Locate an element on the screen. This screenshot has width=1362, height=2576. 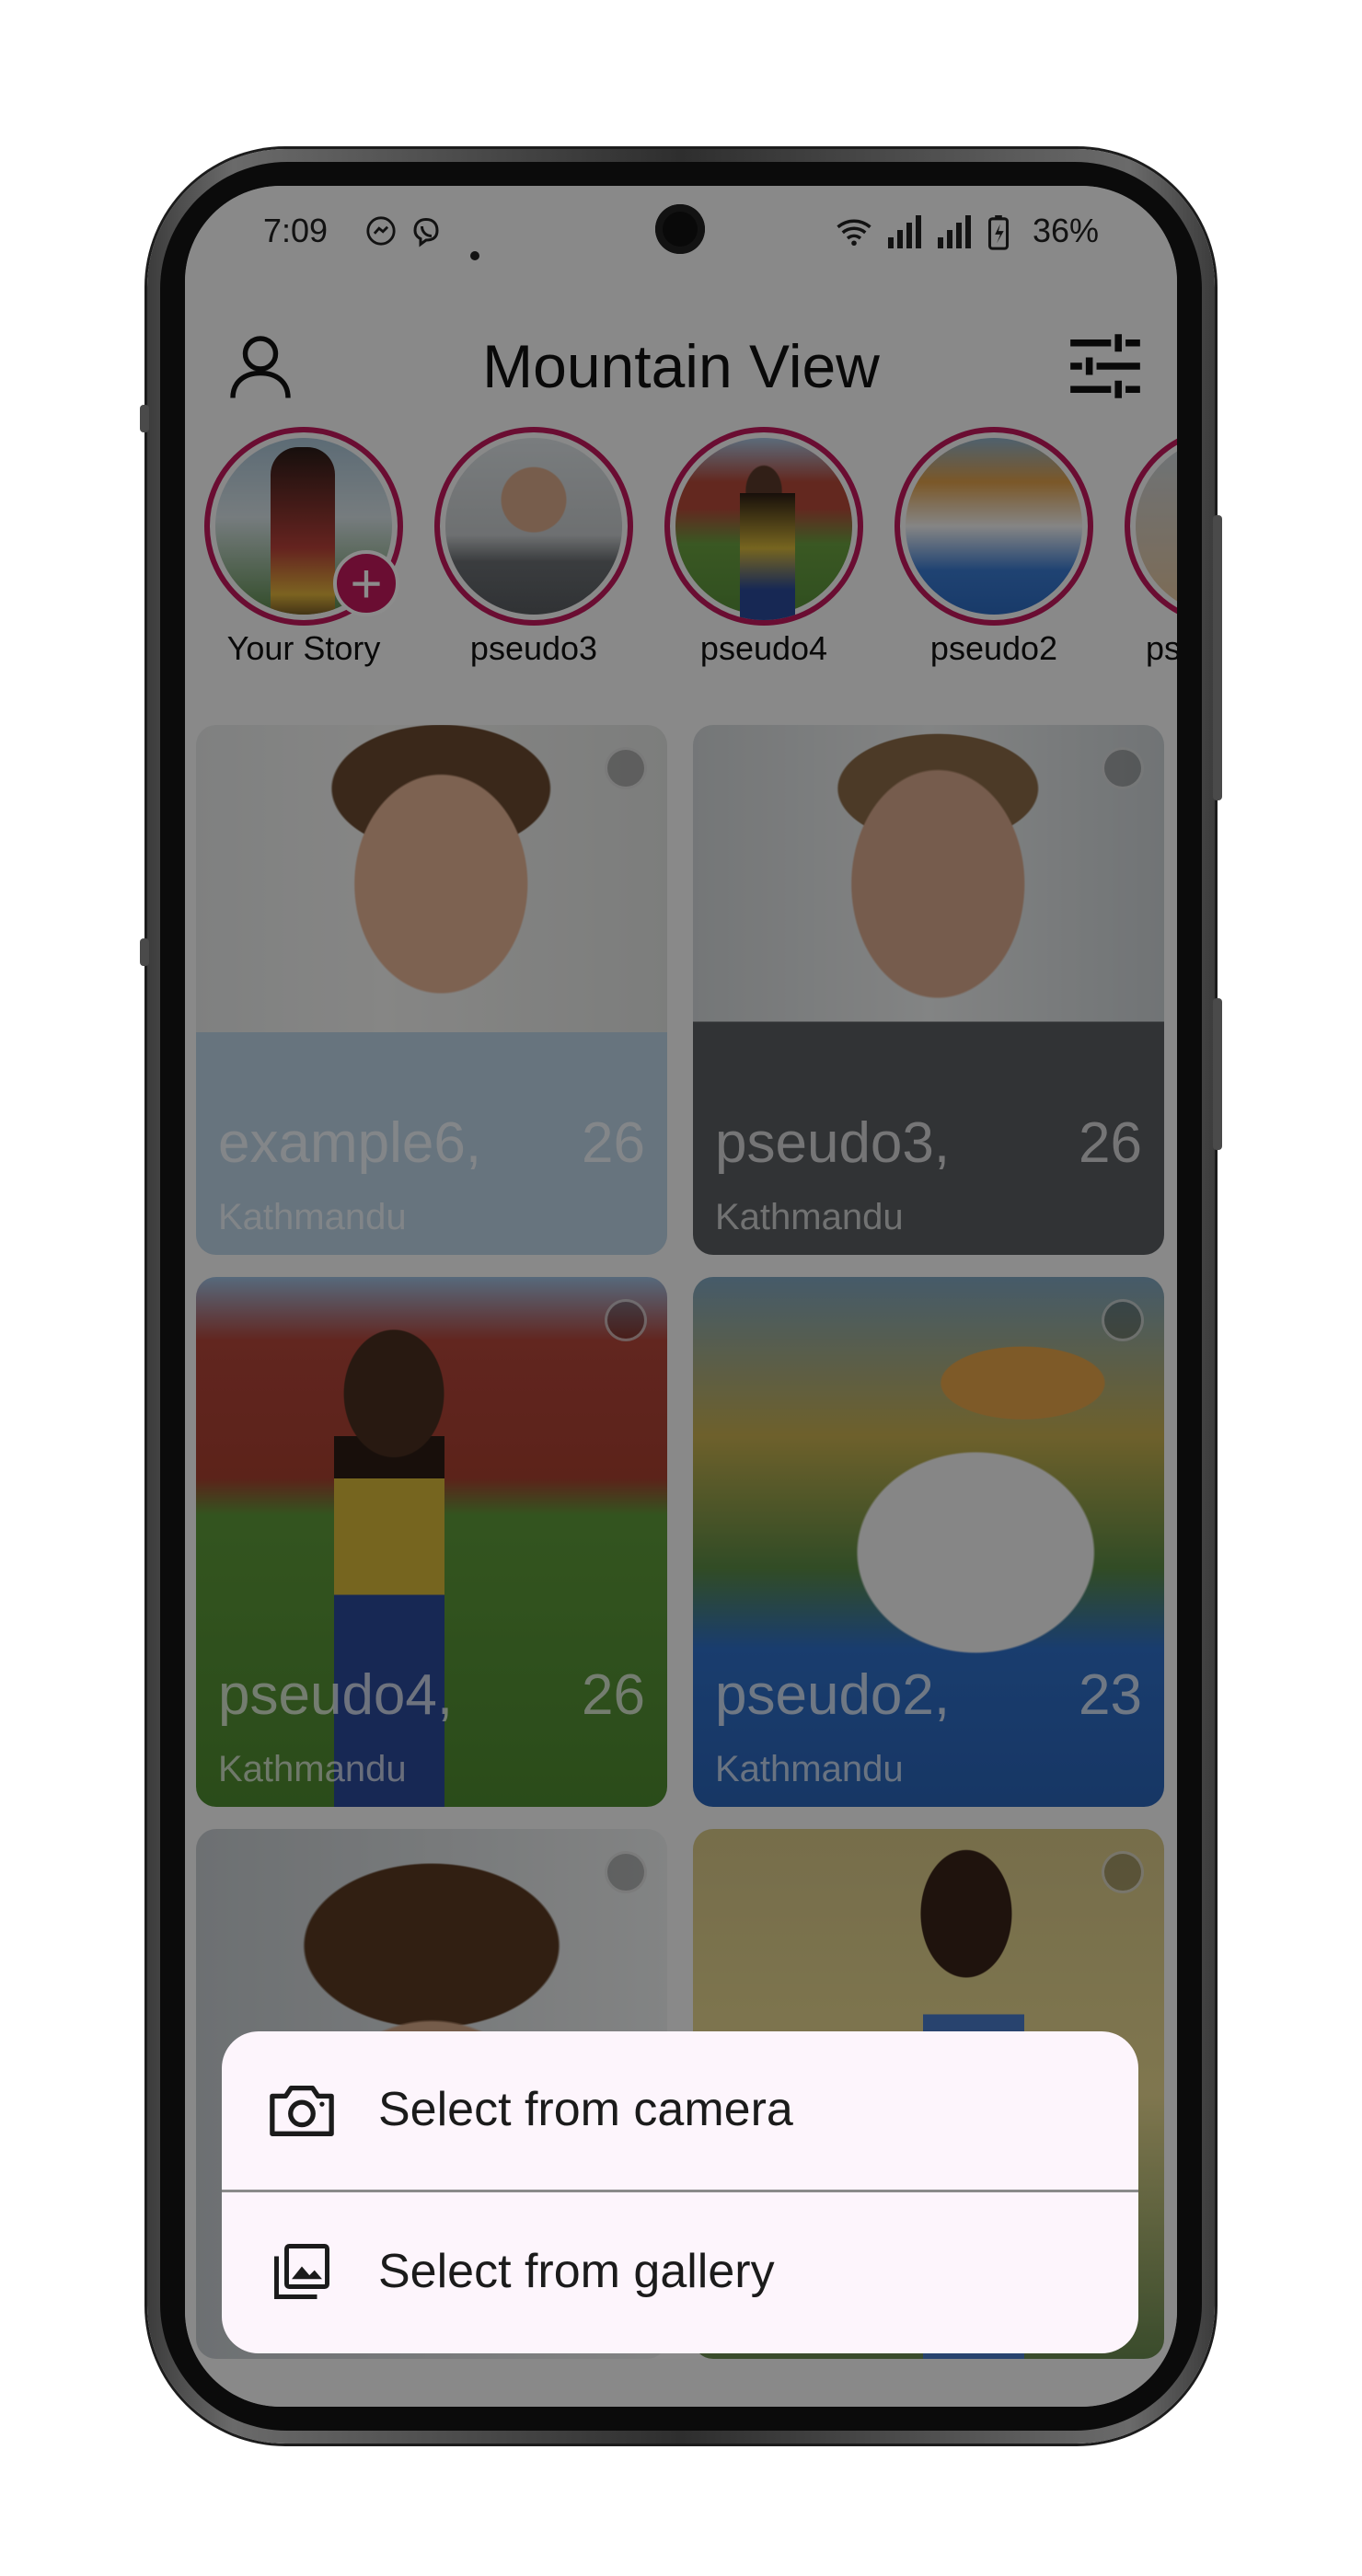
select-from-camera-option: Select from camera is located at coordinates (680, 2109).